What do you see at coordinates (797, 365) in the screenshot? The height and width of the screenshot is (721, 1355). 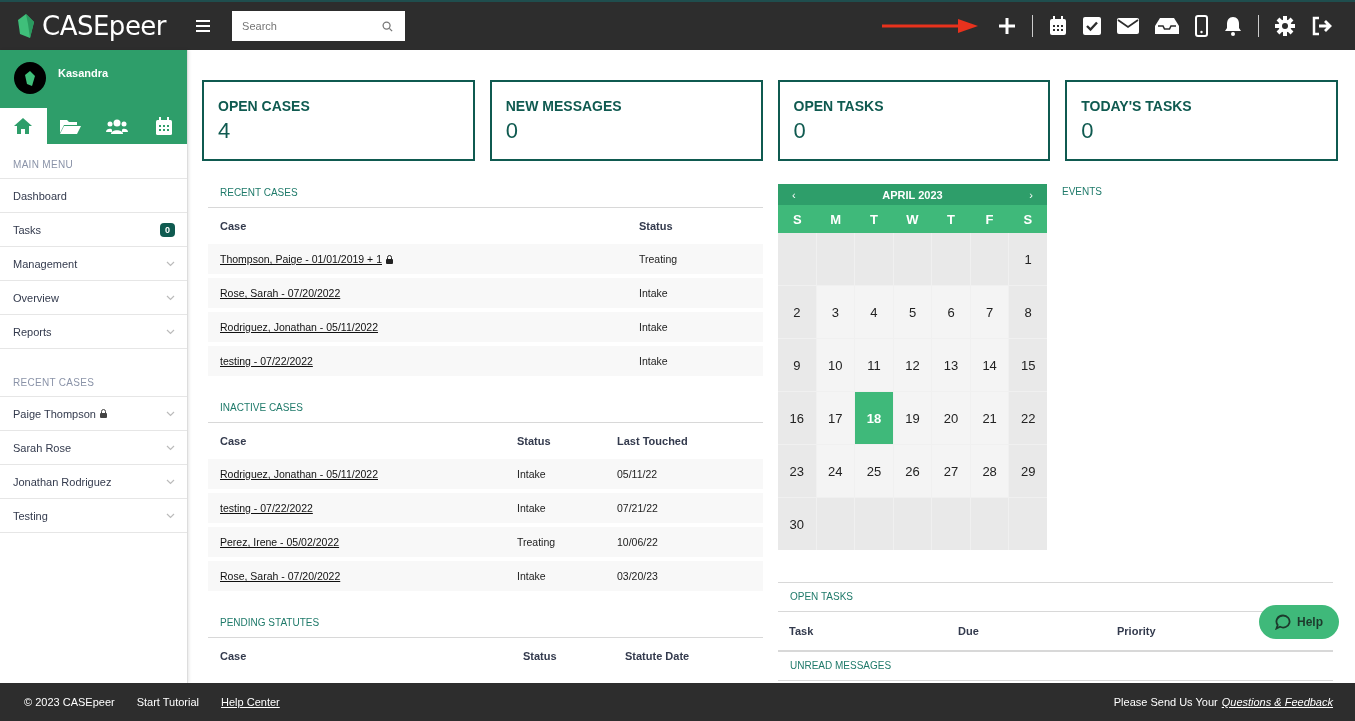 I see `calendar-day: 9` at bounding box center [797, 365].